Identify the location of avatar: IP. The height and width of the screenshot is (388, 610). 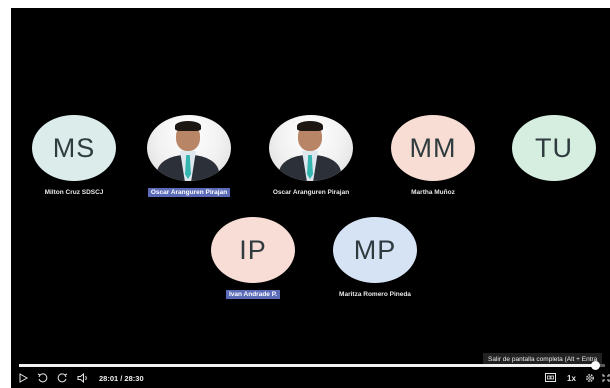
(253, 250).